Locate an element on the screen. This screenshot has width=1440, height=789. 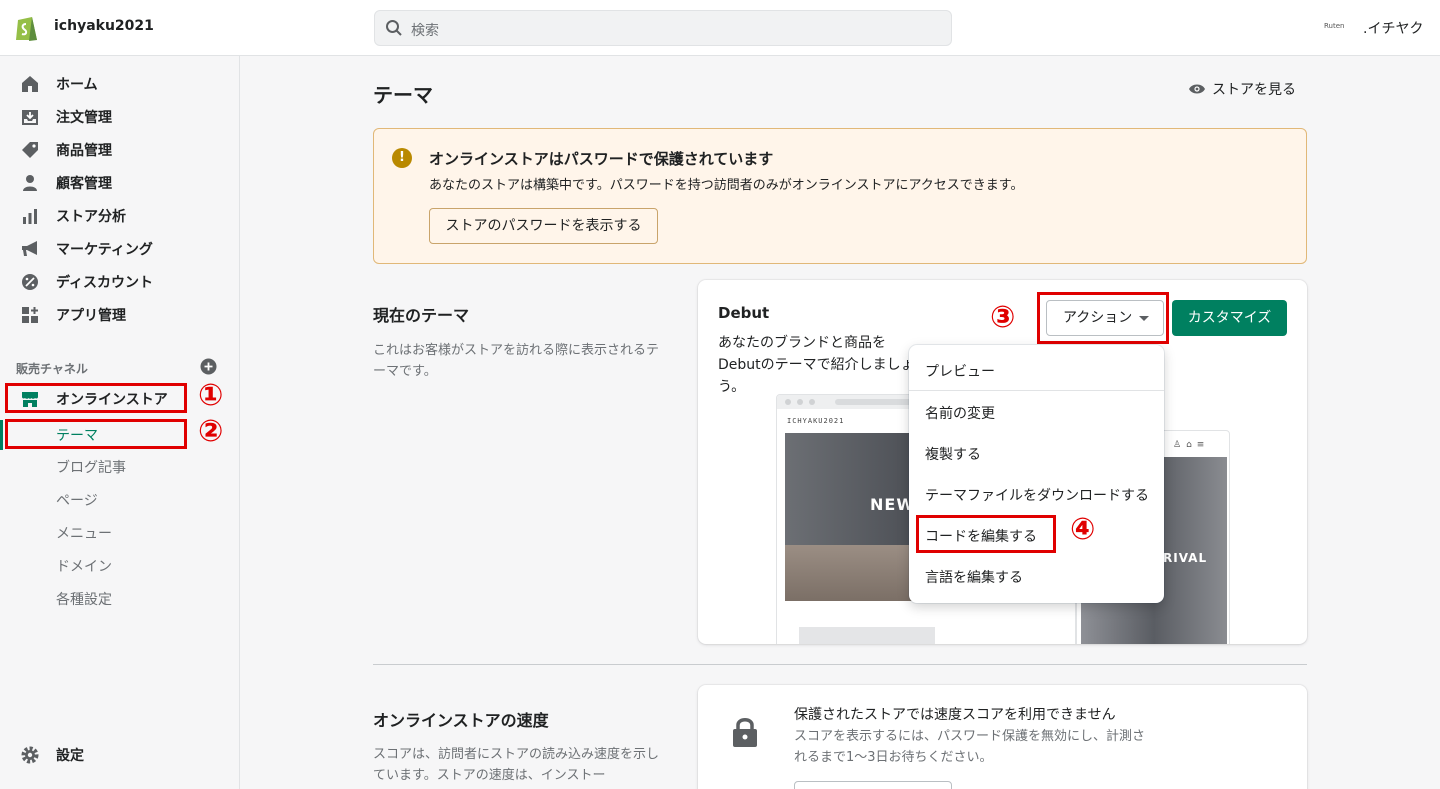
sidebar-item-label: ストア分析 is located at coordinates (91, 217).